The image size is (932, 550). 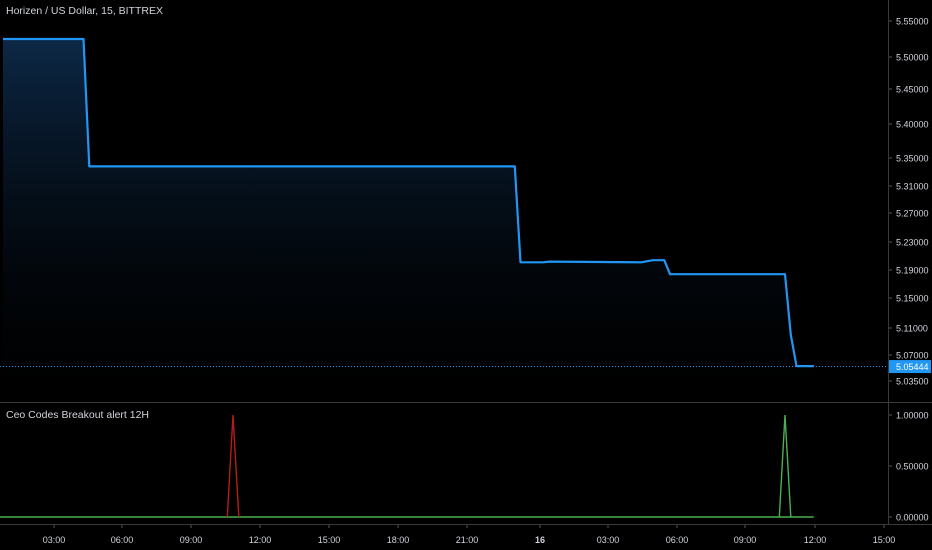 I want to click on price-axis-label: 5.55000, so click(x=912, y=22).